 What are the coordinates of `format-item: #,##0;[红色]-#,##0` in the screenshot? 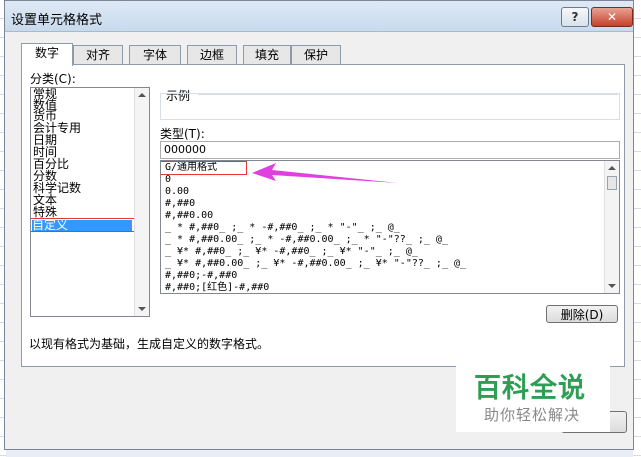 It's located at (217, 287).